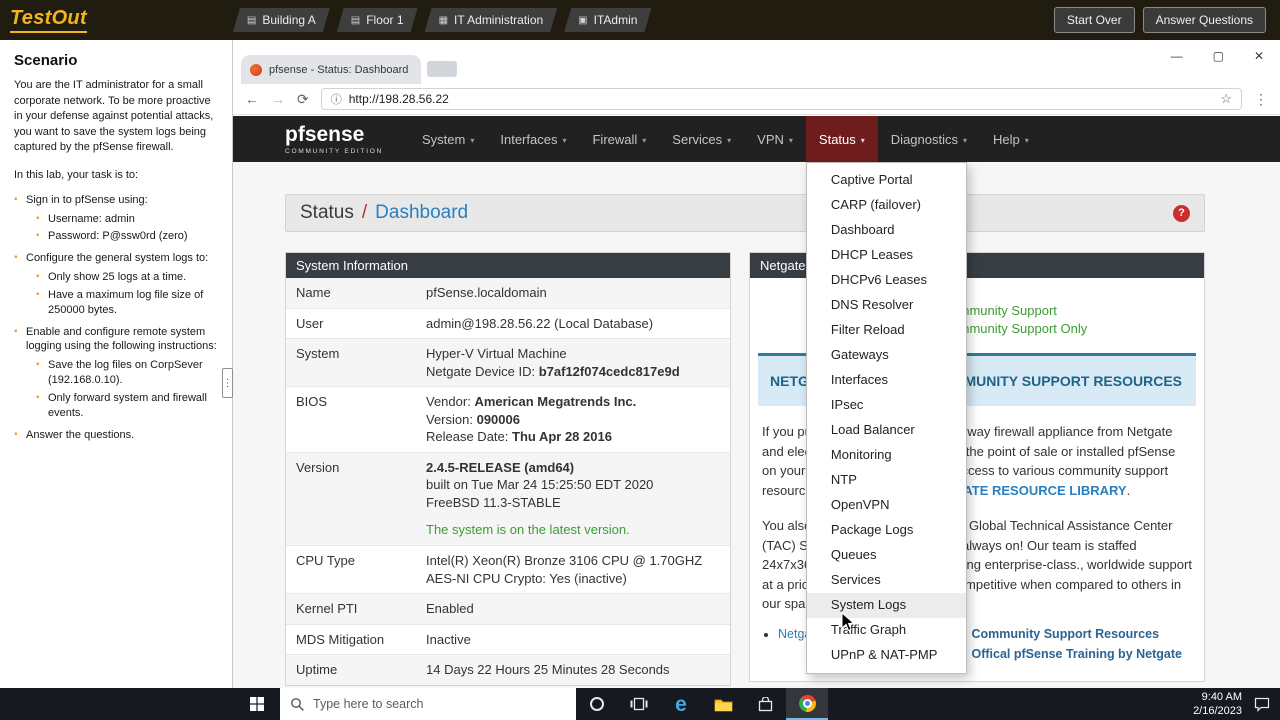 The image size is (1280, 720). Describe the element at coordinates (303, 99) in the screenshot. I see `reload-button: ⟳` at that location.